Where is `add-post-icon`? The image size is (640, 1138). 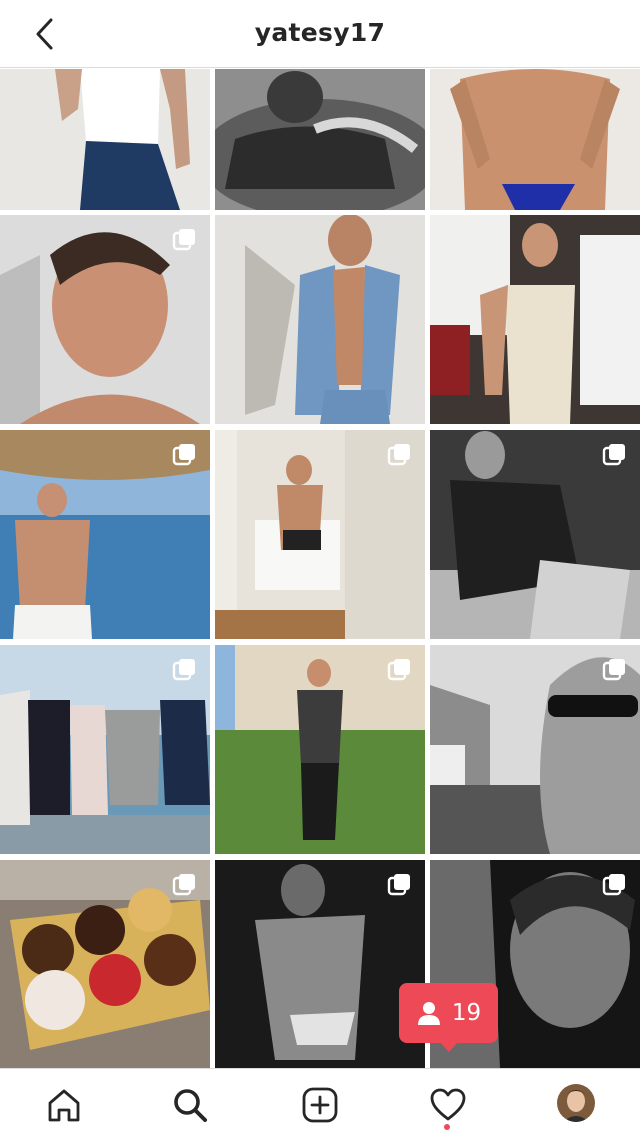
add-post-icon is located at coordinates (320, 1105).